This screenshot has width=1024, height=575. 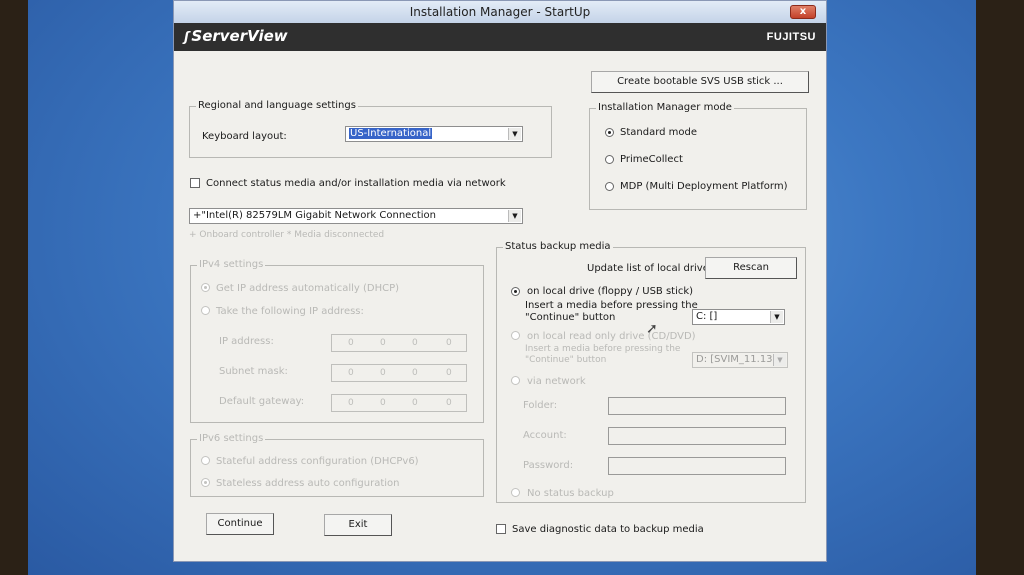 I want to click on primecollect-label: PrimeCollect, so click(x=651, y=159).